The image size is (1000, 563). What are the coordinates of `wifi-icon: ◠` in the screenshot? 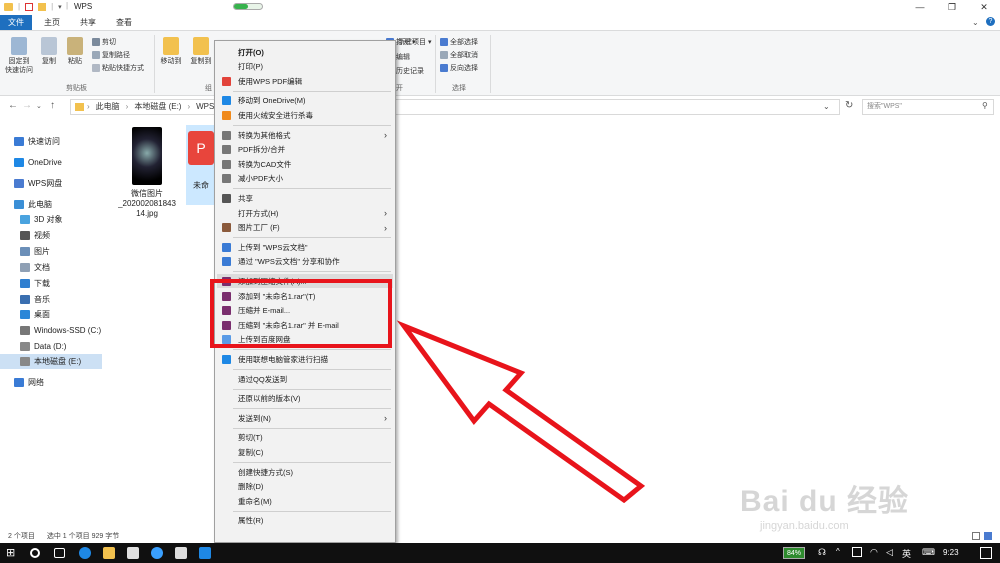 It's located at (874, 552).